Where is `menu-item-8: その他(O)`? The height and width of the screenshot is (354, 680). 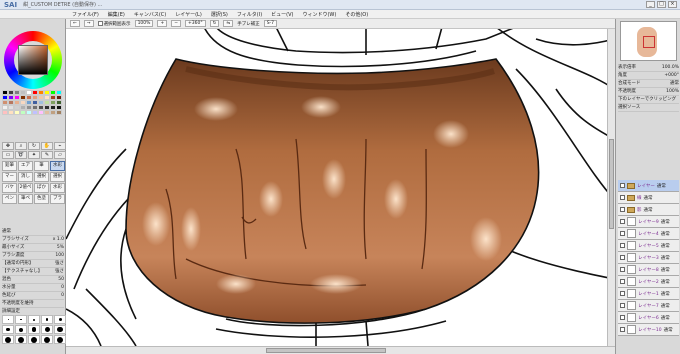
menu-item-8: その他(O) is located at coordinates (356, 14).